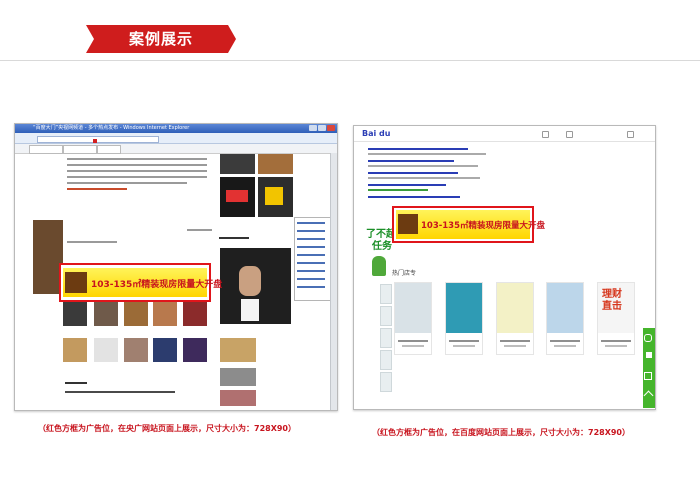  Describe the element at coordinates (237, 196) in the screenshot. I see `ad-red-block` at that location.